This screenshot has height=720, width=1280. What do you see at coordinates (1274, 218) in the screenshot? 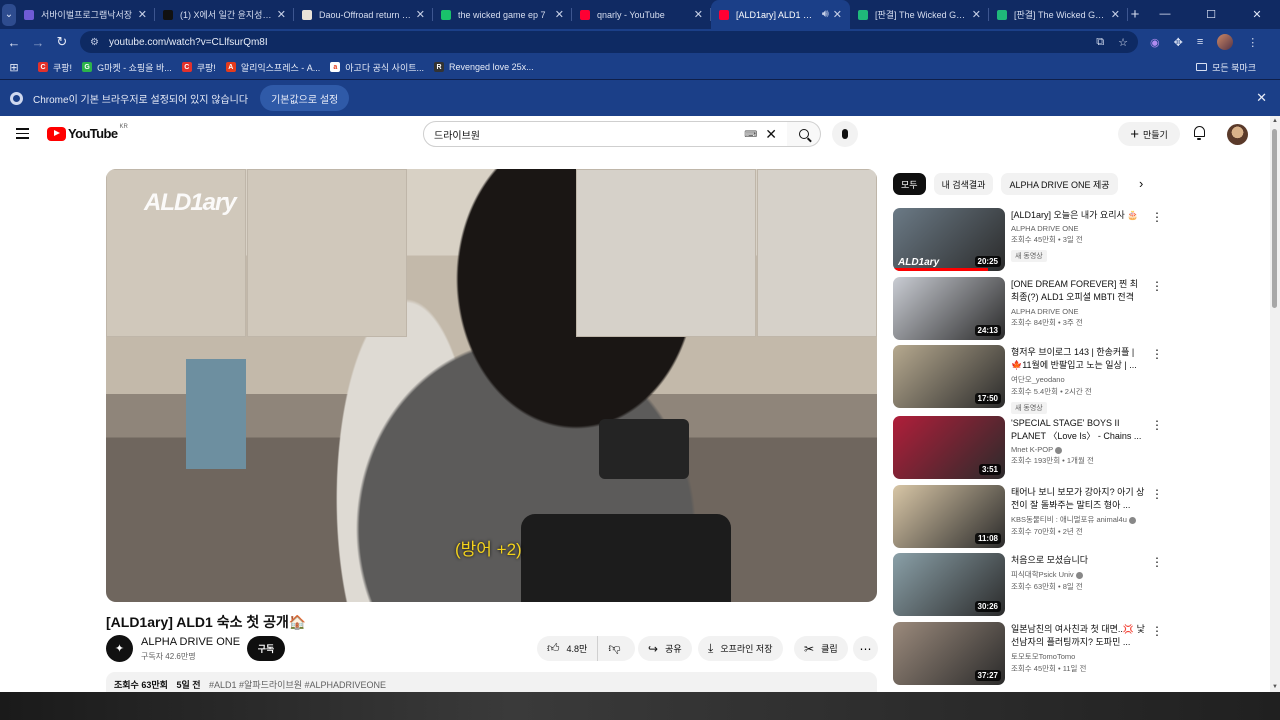
I see `scrollbar-thumb` at bounding box center [1274, 218].